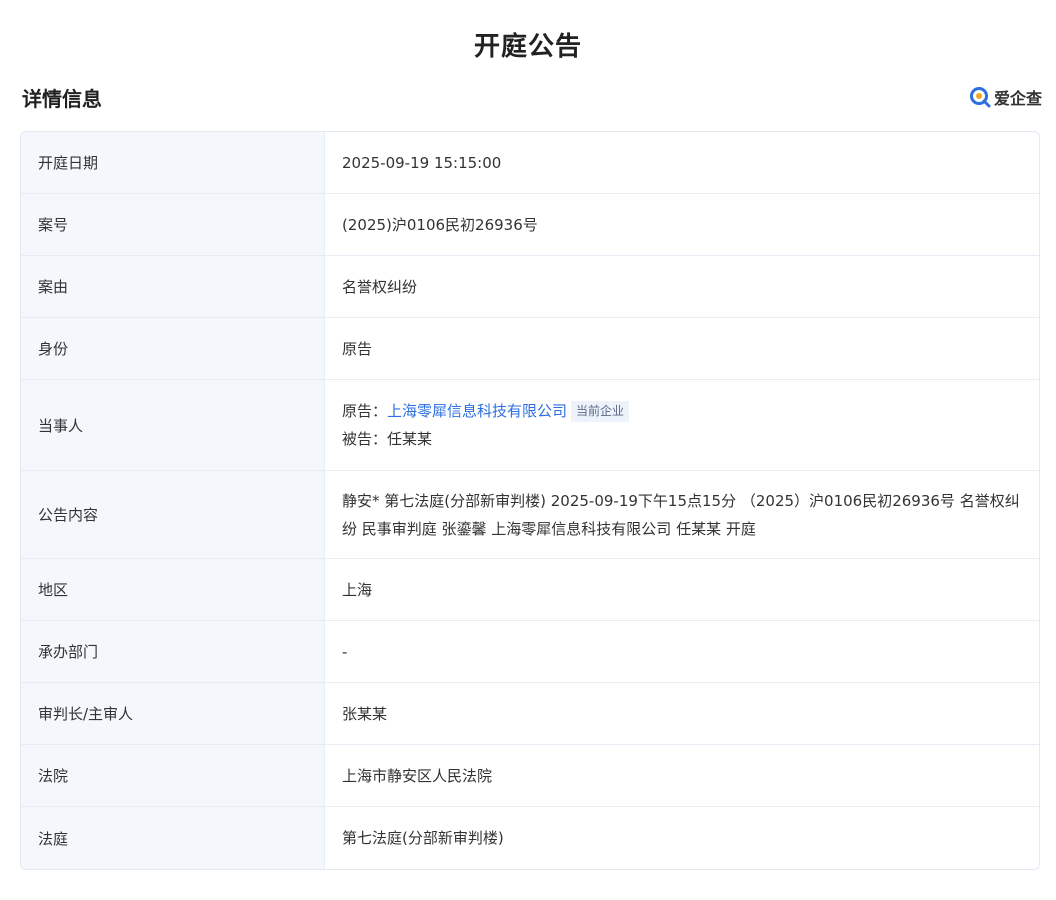 This screenshot has height=900, width=1056. Describe the element at coordinates (530, 838) in the screenshot. I see `table-row: 法庭 第七法庭(分部新审判楼)` at that location.